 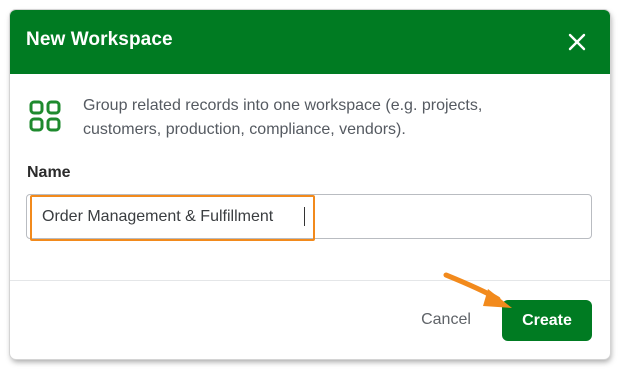 I want to click on cancel-button: Cancel, so click(x=446, y=320).